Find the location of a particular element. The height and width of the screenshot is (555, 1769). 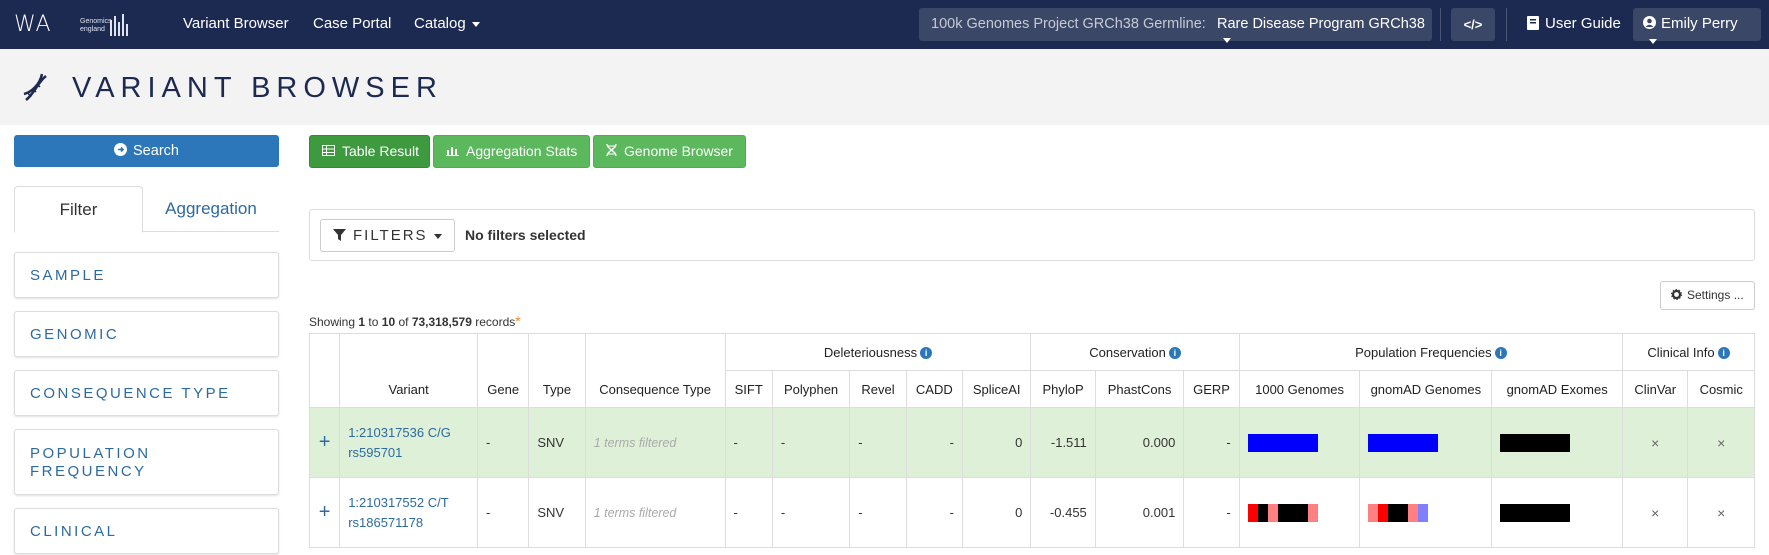

tab-aggregation: Aggregation is located at coordinates (211, 209).